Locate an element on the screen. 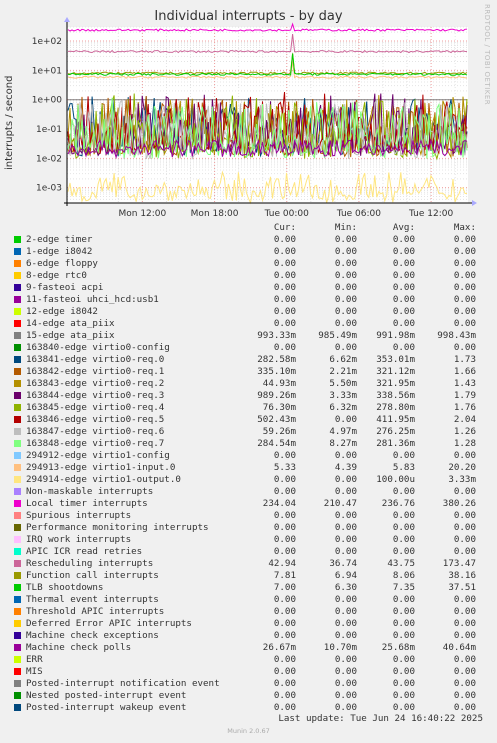  legend-label: Function call interrupts is located at coordinates (92, 575).